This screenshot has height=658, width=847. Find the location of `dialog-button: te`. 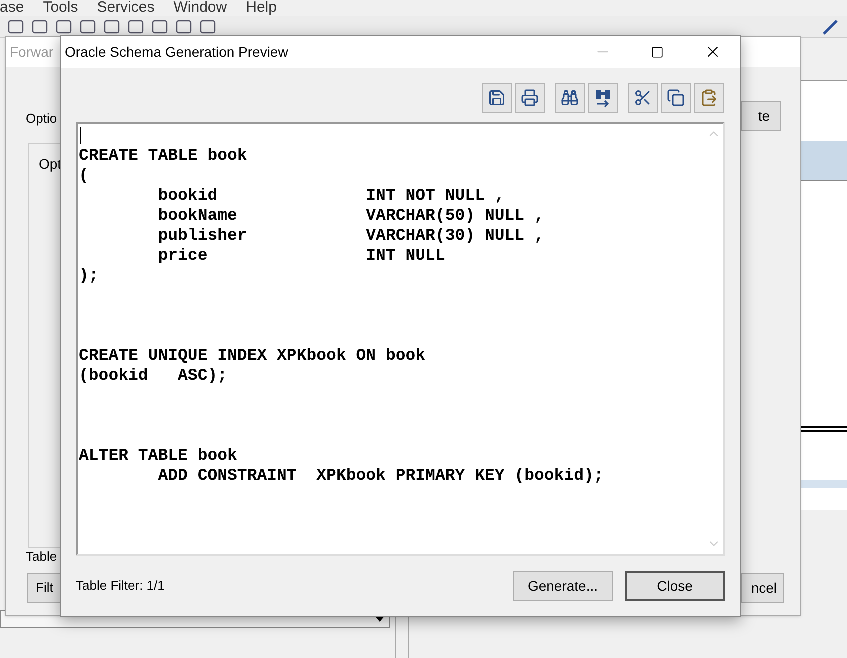

dialog-button: te is located at coordinates (761, 116).